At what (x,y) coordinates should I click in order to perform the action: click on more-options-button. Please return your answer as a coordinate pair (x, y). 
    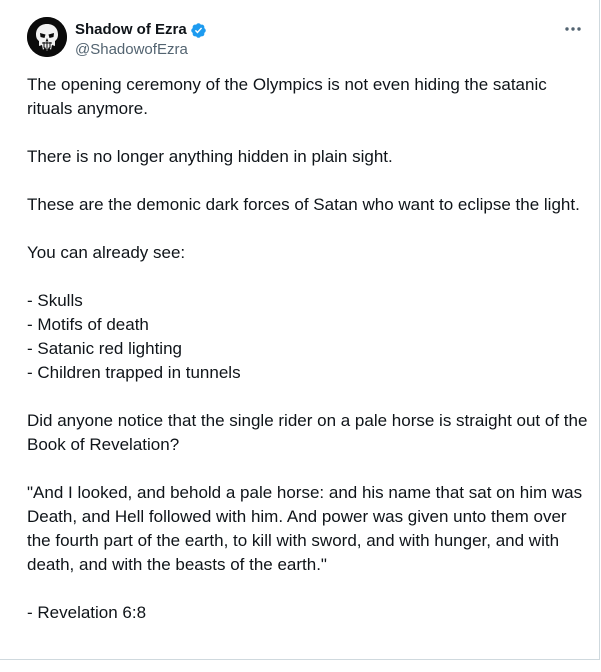
    Looking at the image, I should click on (573, 29).